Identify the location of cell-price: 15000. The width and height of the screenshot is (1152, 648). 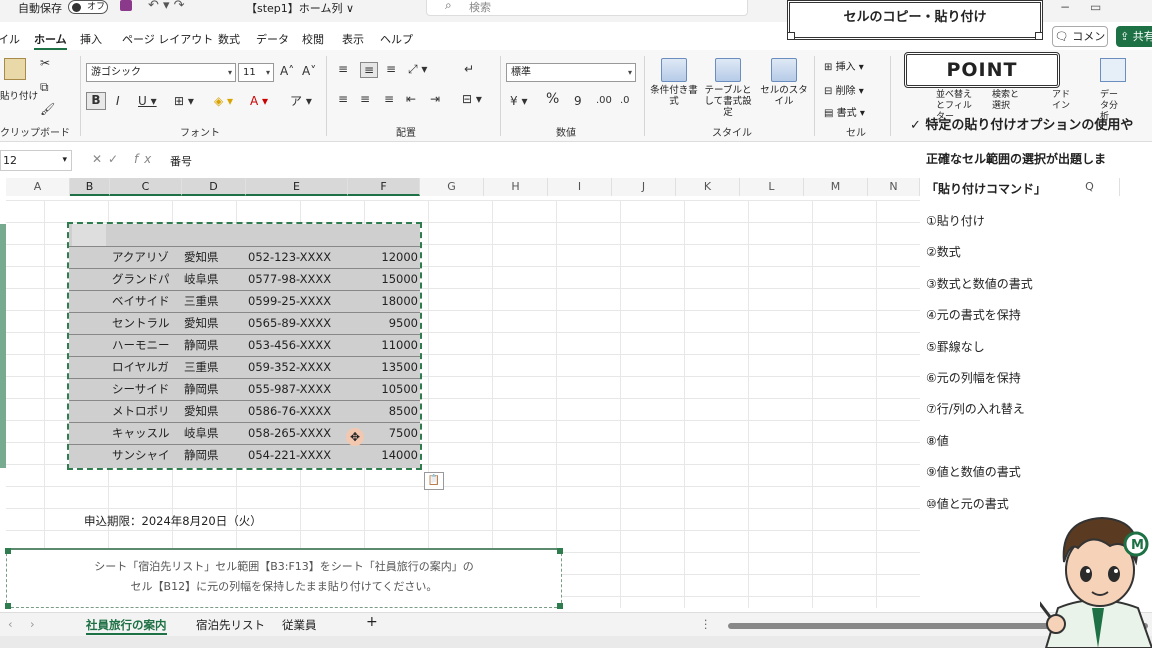
(384, 279).